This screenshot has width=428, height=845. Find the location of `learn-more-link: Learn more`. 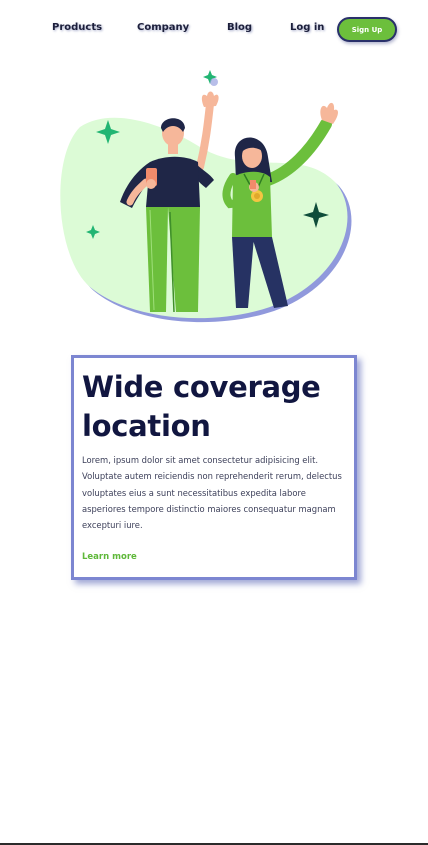

learn-more-link: Learn more is located at coordinates (109, 557).